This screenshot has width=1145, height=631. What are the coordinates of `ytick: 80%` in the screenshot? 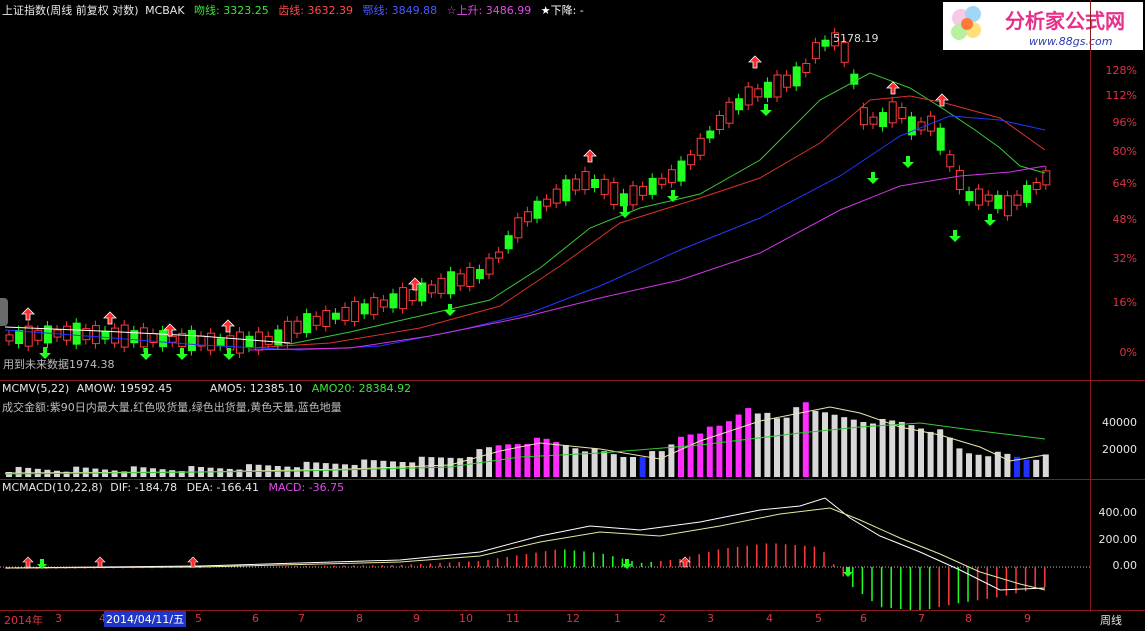 It's located at (1124, 151).